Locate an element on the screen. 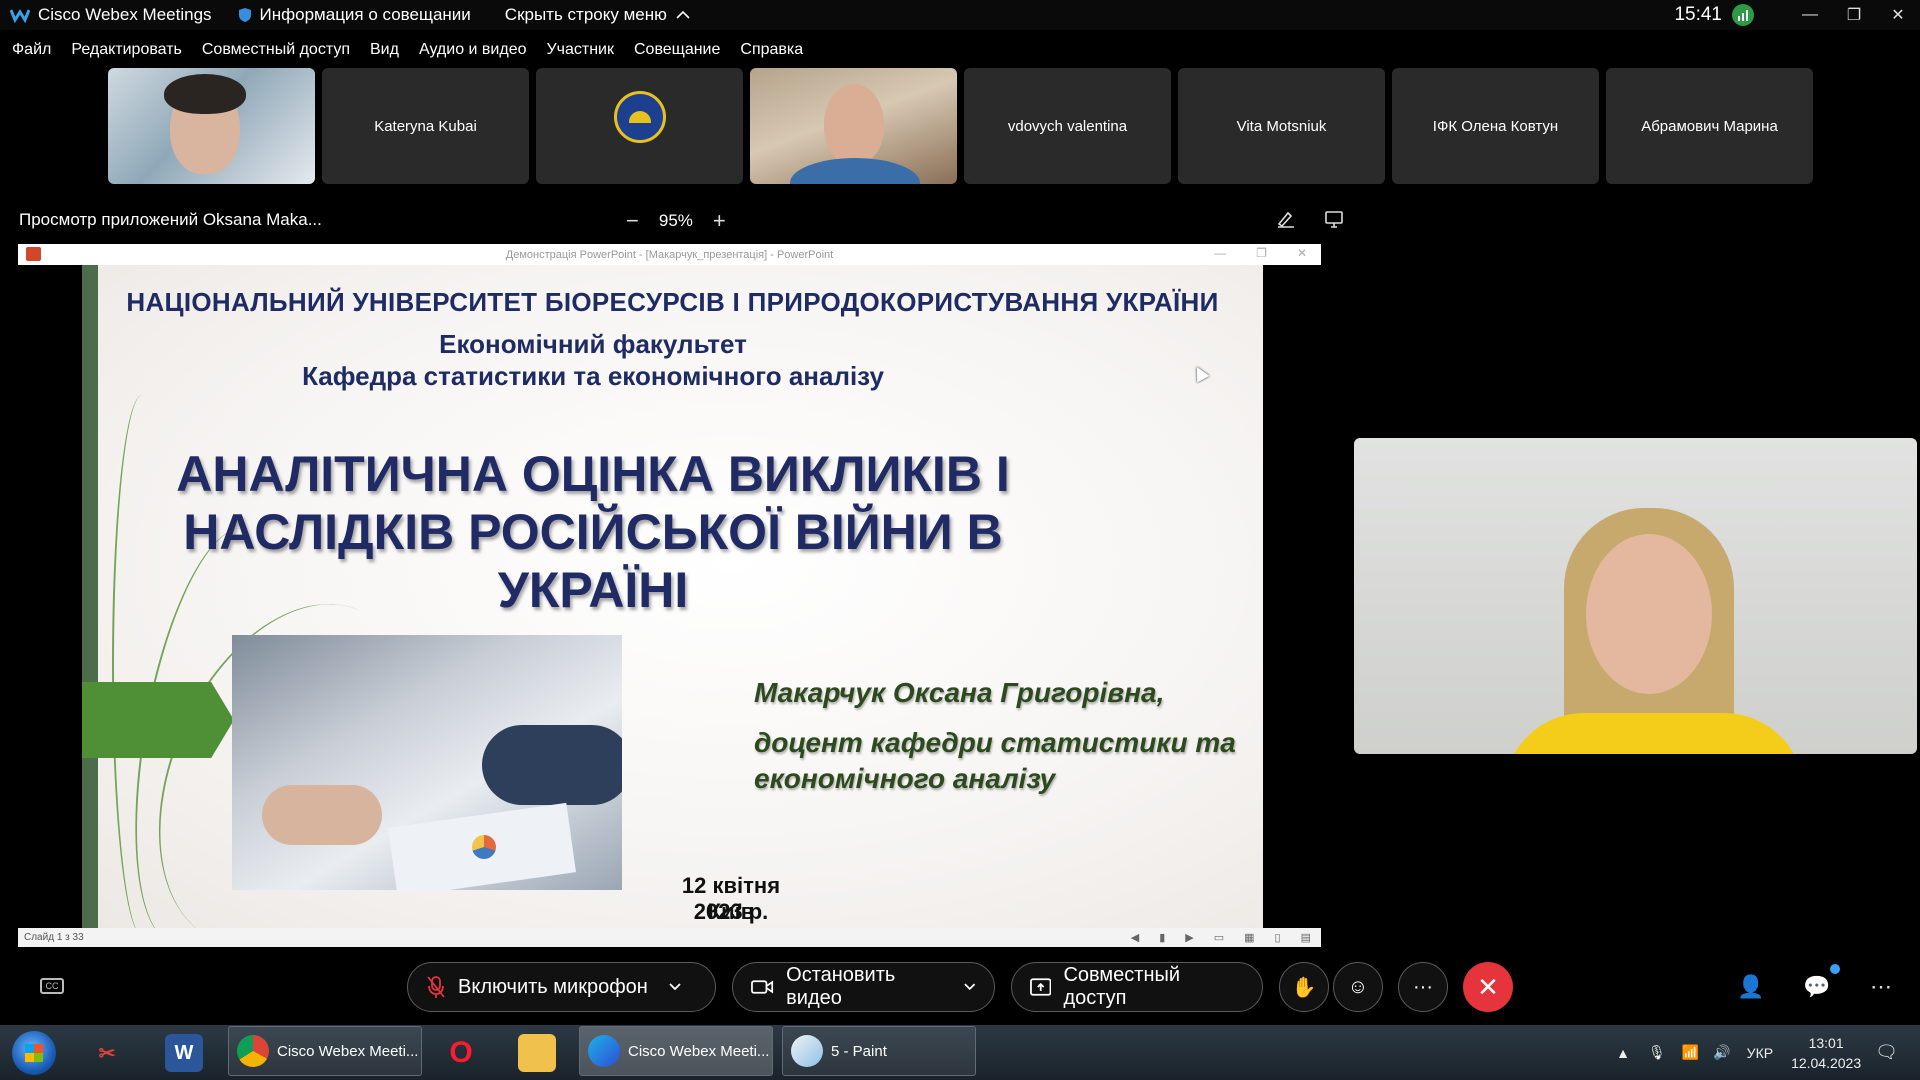 This screenshot has width=1920, height=1080. slide-faculty: Економічний факультет is located at coordinates (593, 344).